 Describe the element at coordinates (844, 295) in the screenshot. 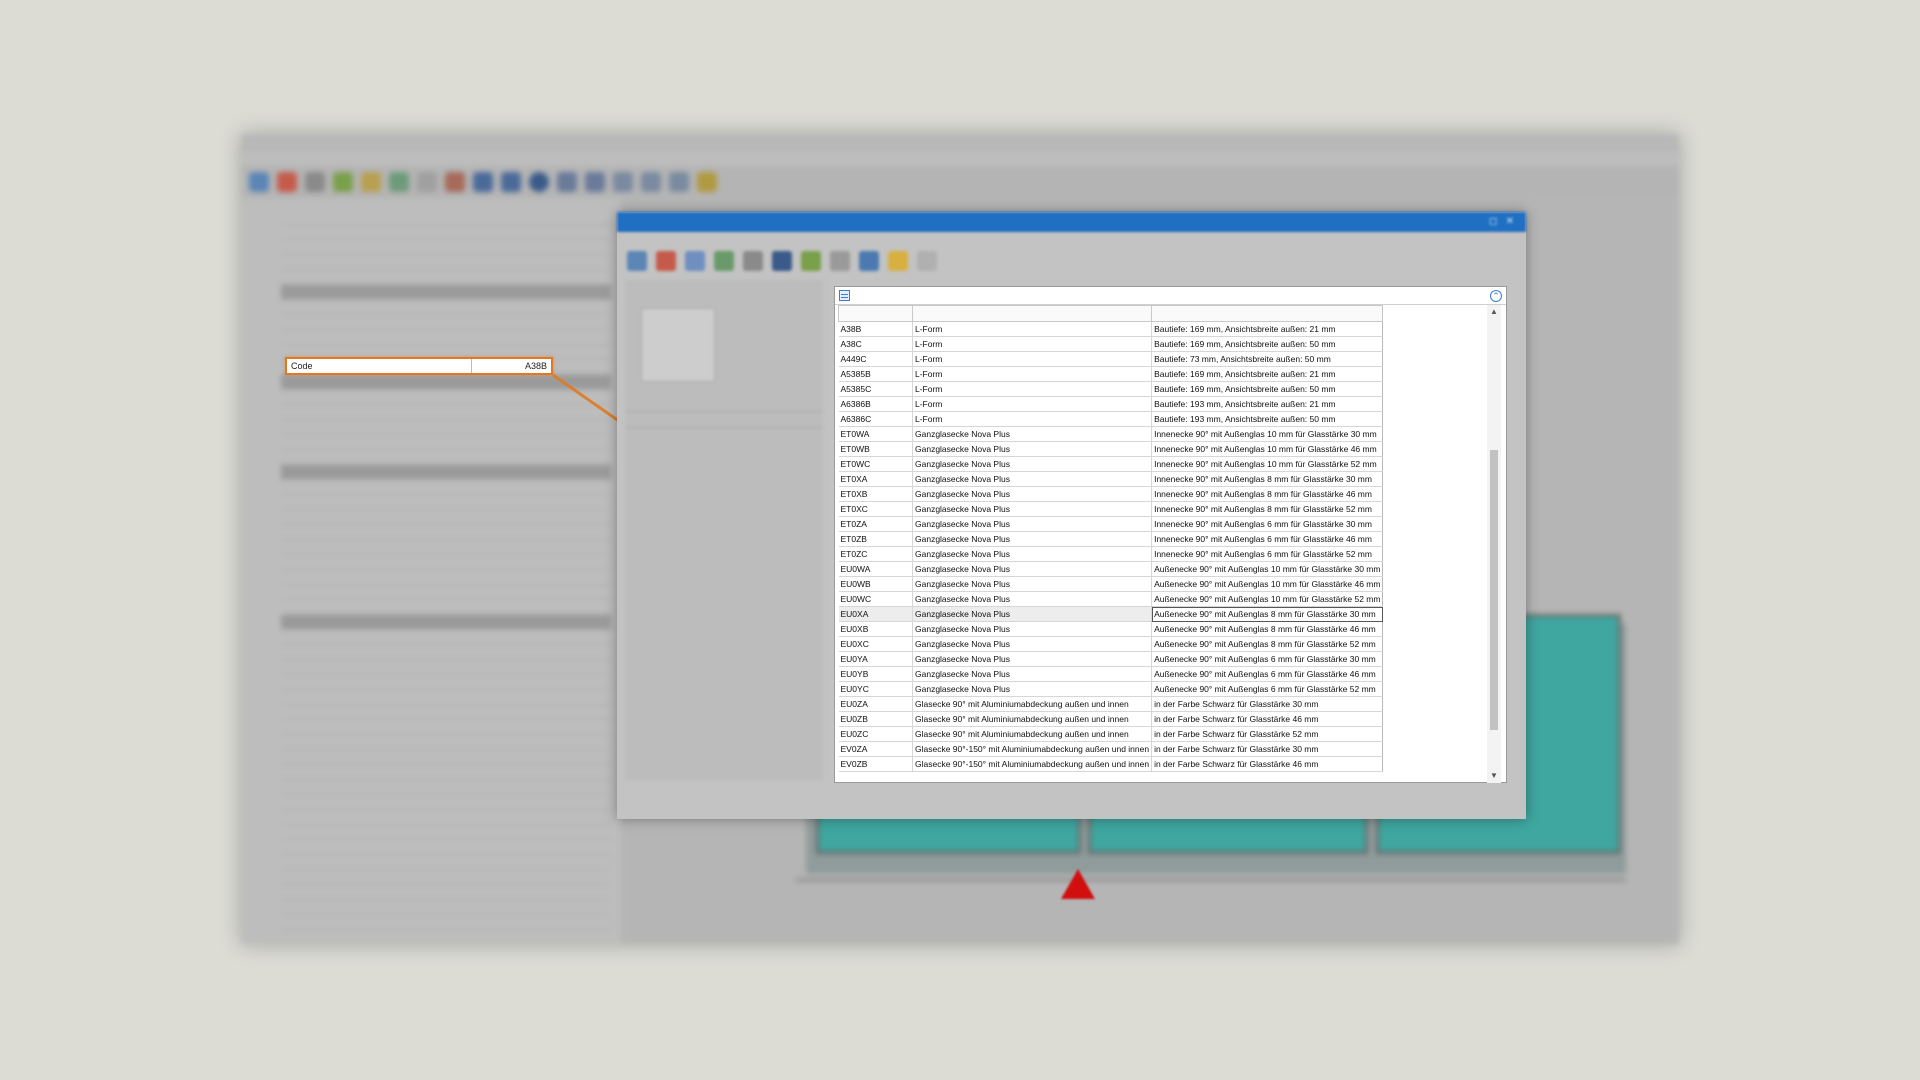

I see `grid-icon` at that location.